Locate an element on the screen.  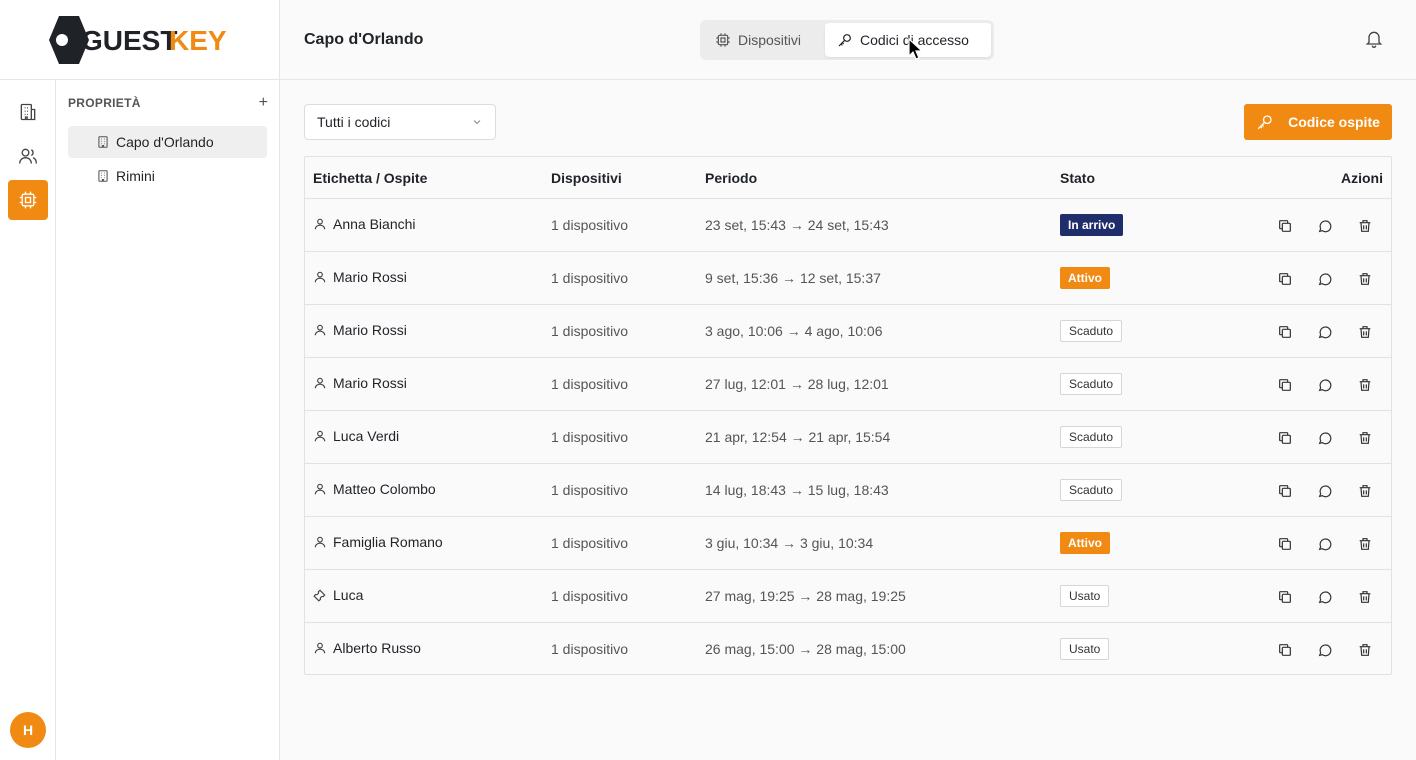
period-range: 23 set, 15:43 → 24 set, 15:43 is located at coordinates (797, 225).